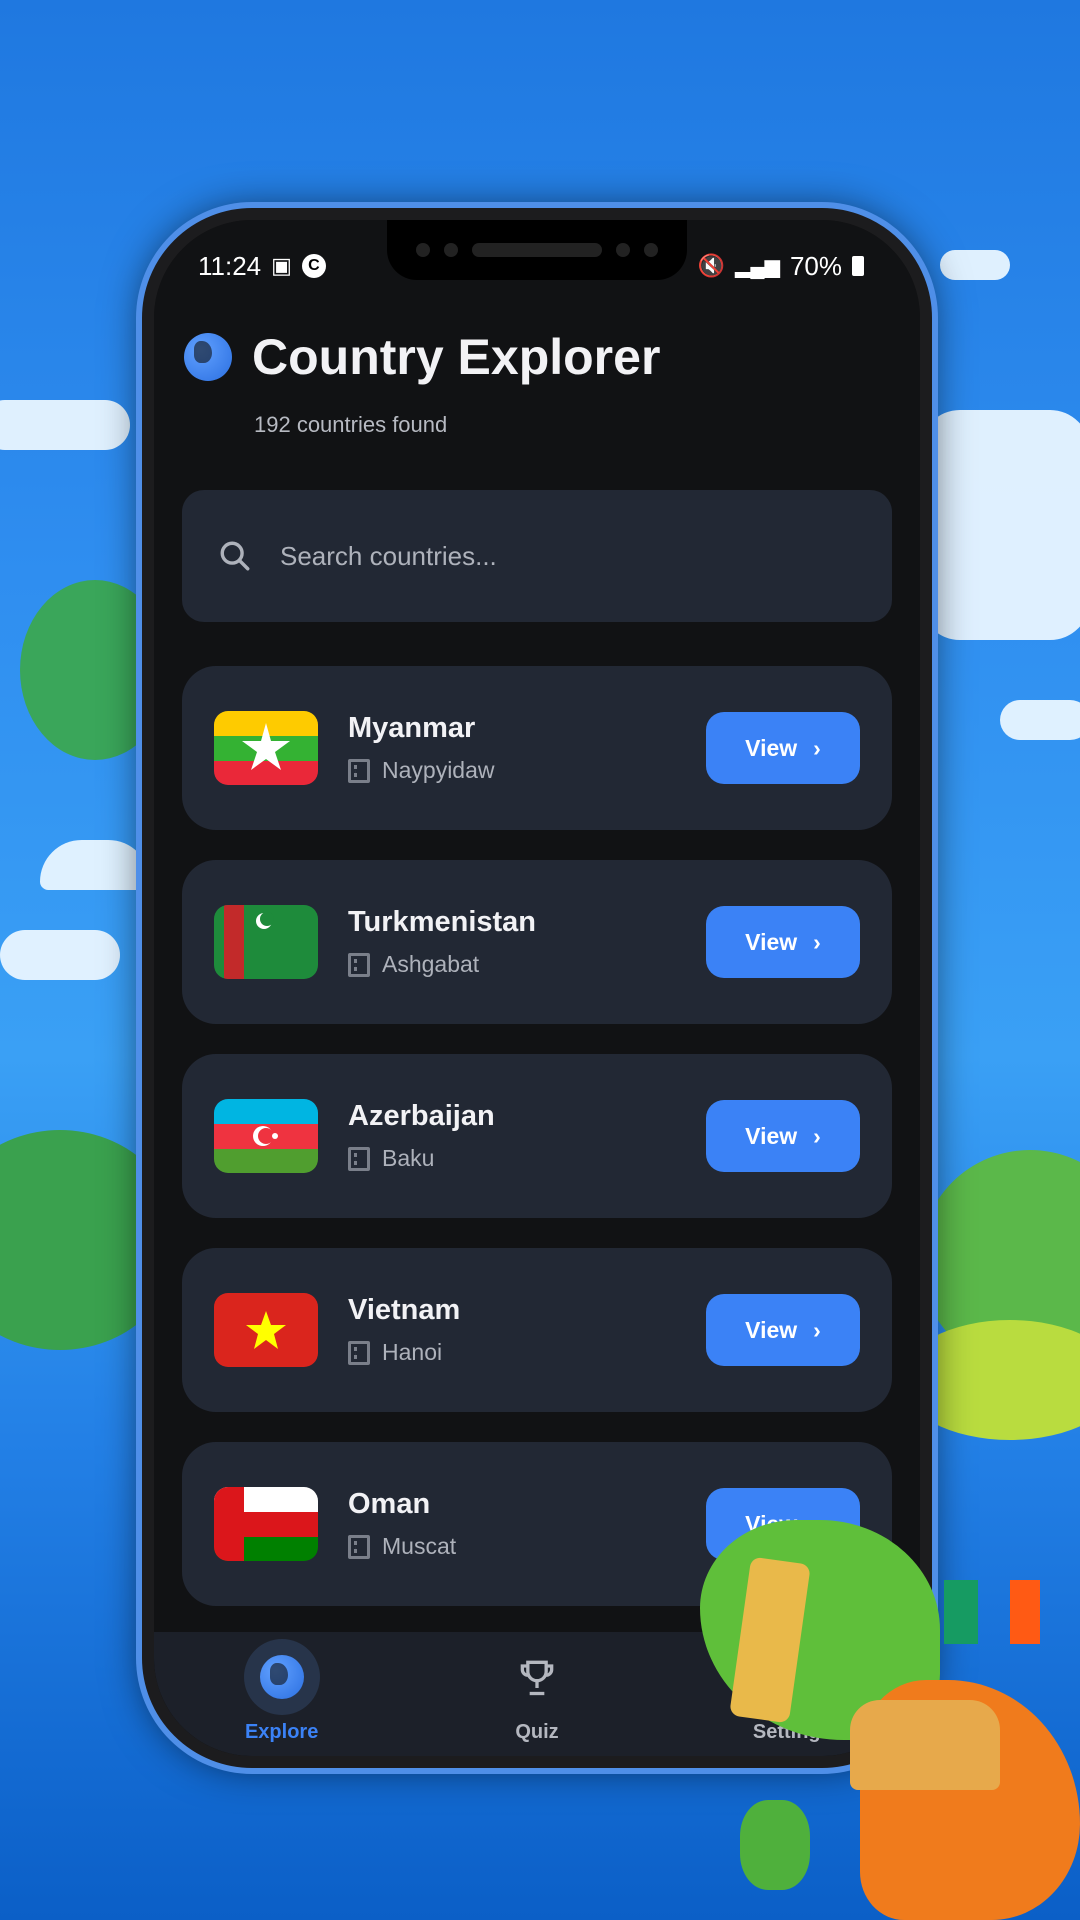  What do you see at coordinates (537, 1731) in the screenshot?
I see `tab-quiz-label: Quiz` at bounding box center [537, 1731].